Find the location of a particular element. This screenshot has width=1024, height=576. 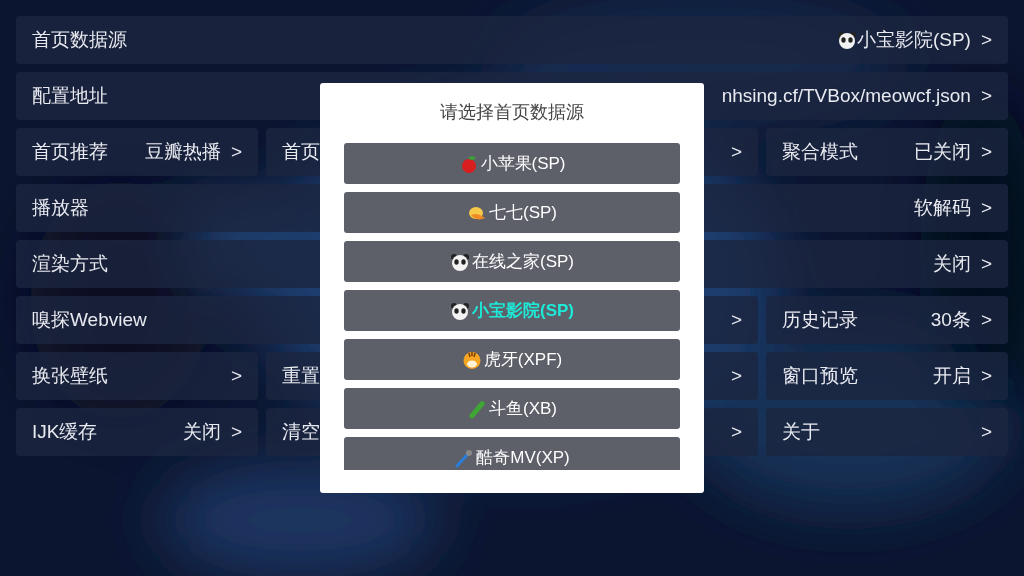

dialog-title: 请选择首页数据源 is located at coordinates (512, 112).